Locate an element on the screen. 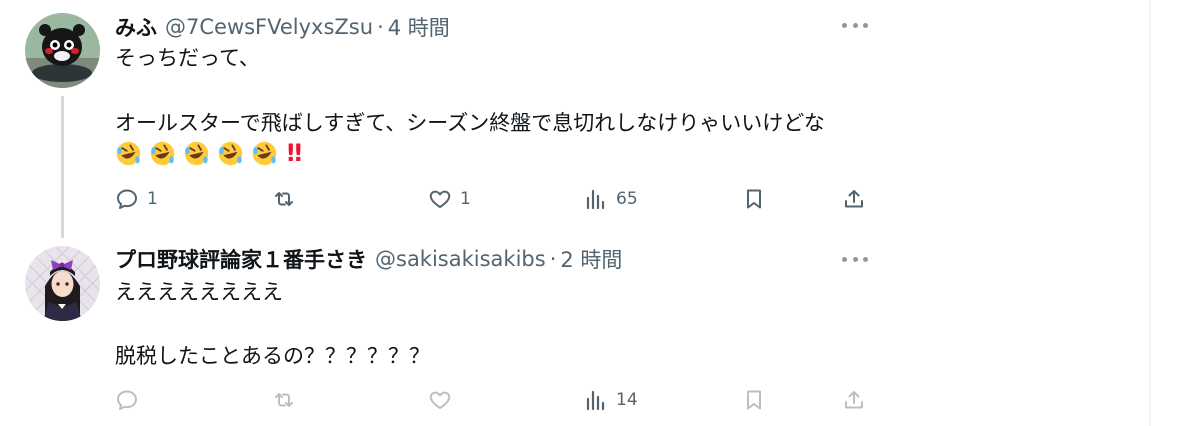  tweet-text-line: ええええええええ is located at coordinates (199, 292).